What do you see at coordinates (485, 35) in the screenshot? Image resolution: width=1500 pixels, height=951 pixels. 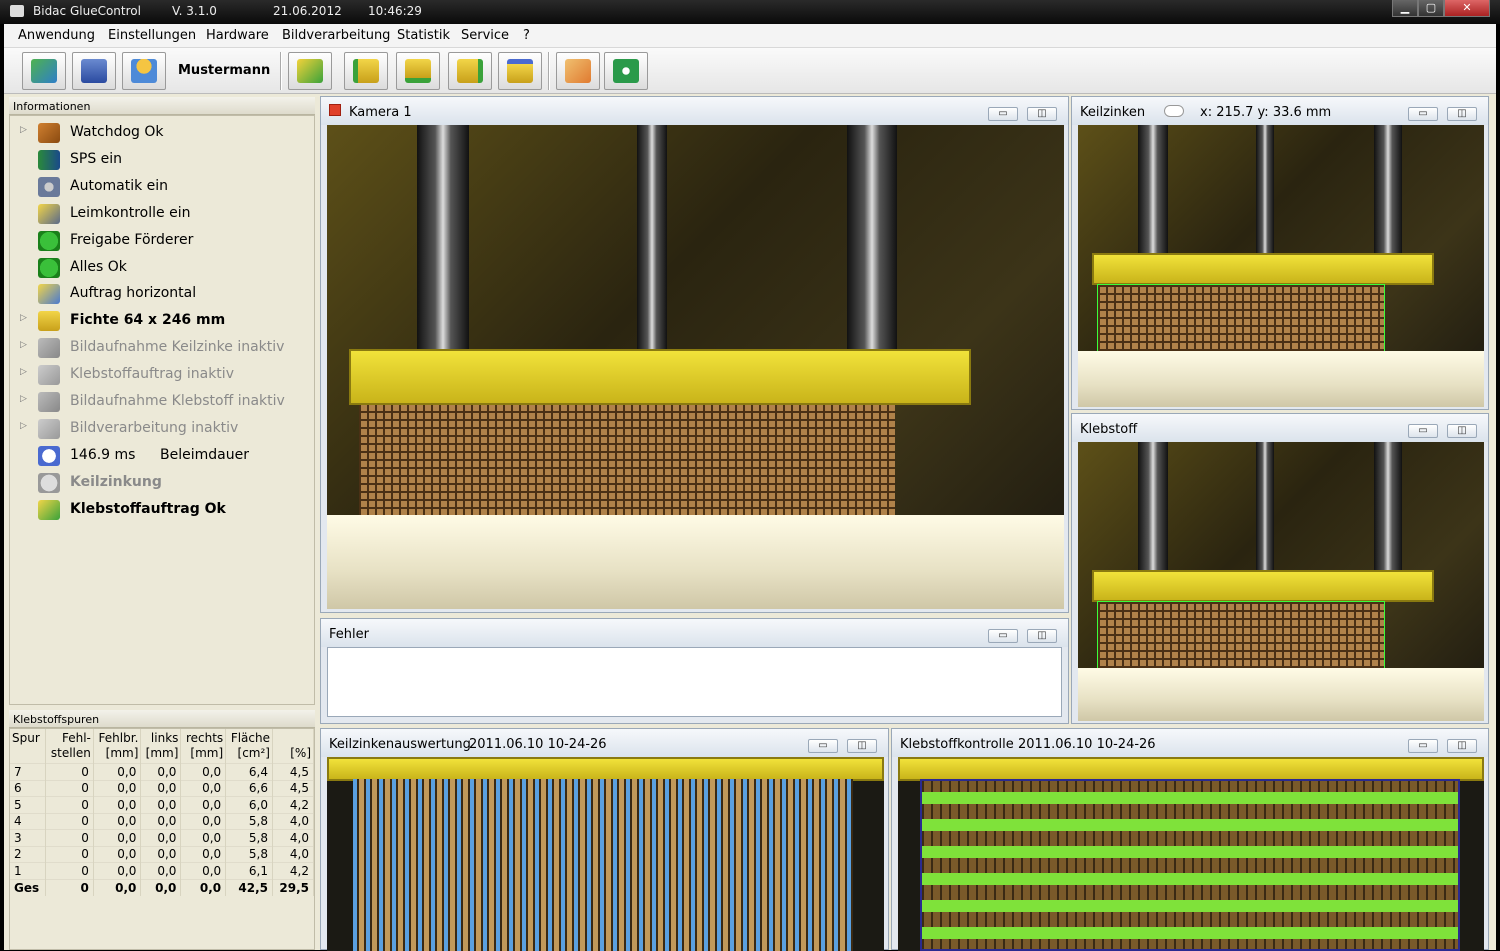 I see `menu-service: Service` at bounding box center [485, 35].